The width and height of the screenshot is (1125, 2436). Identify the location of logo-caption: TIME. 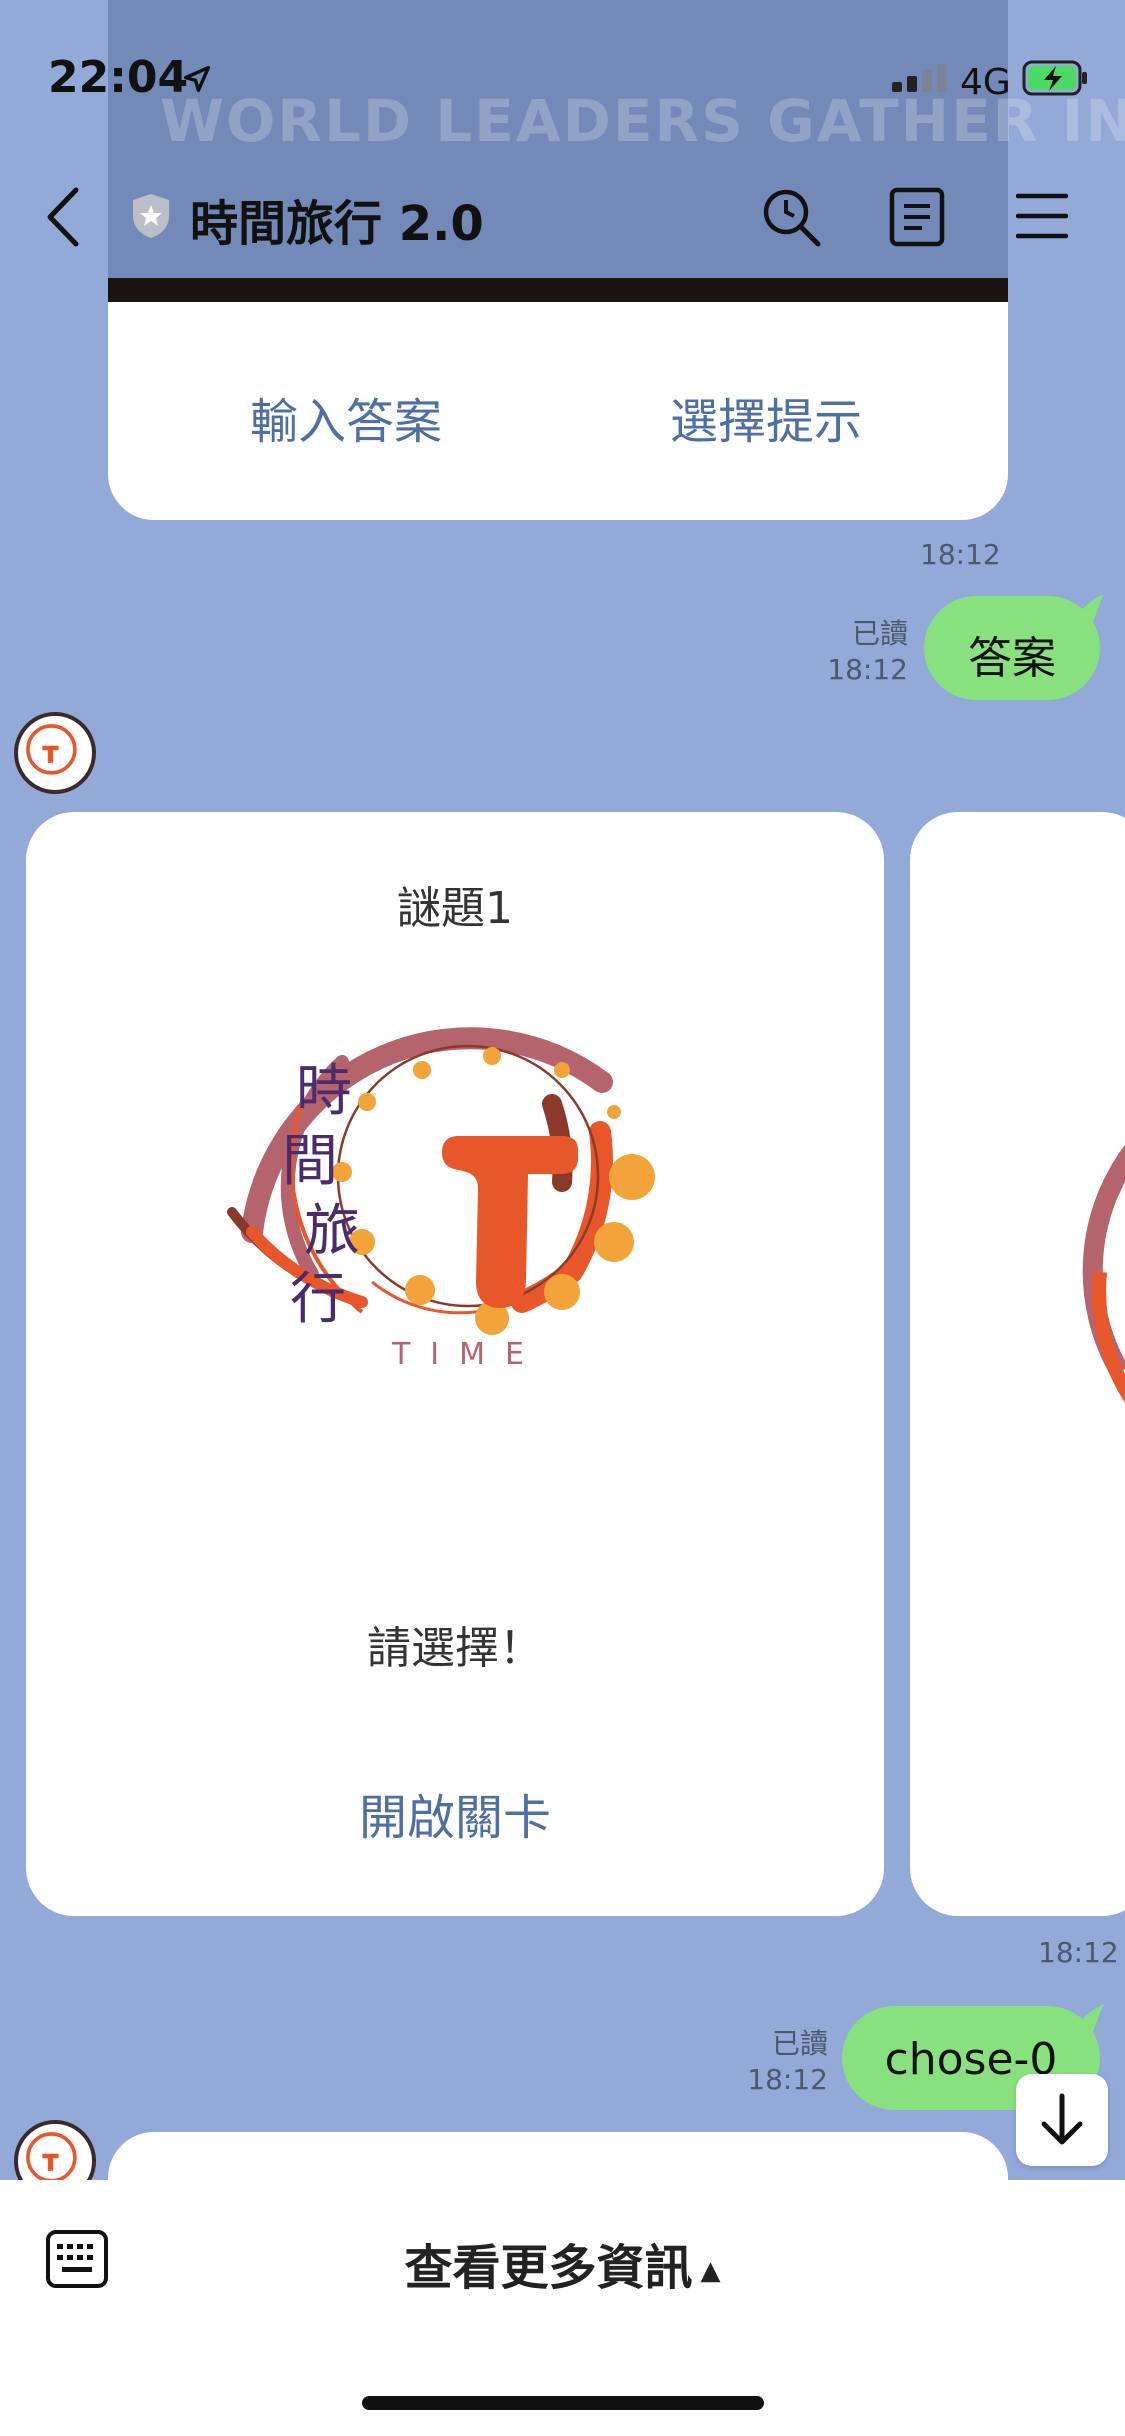
(467, 1354).